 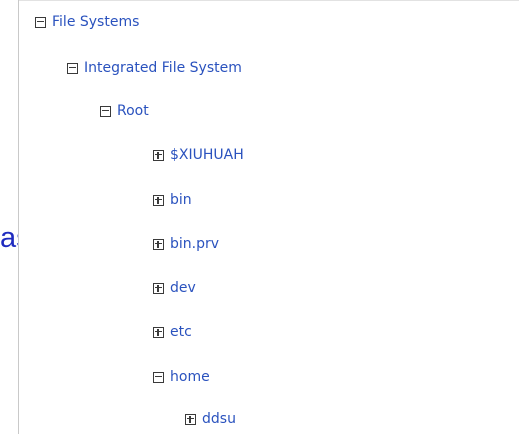 I want to click on tree-node-label: bin, so click(x=181, y=200).